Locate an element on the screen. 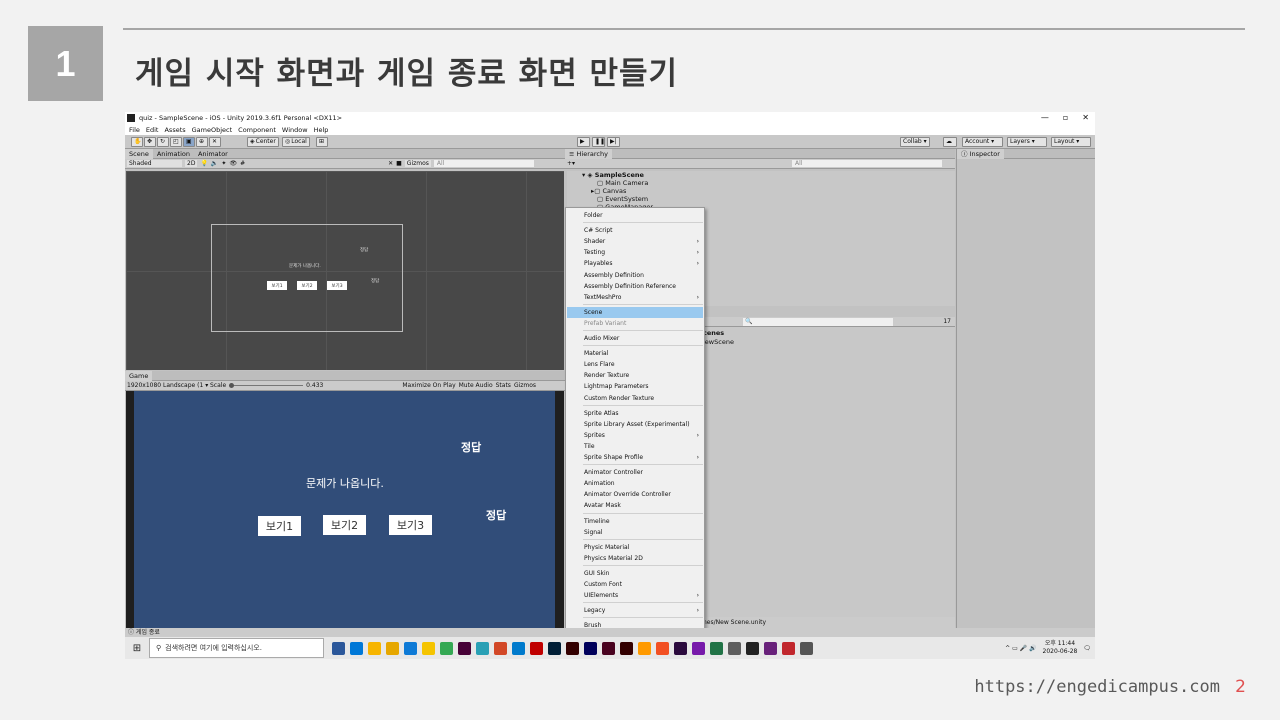  menu-item: Sprite Atlas is located at coordinates (635, 413).